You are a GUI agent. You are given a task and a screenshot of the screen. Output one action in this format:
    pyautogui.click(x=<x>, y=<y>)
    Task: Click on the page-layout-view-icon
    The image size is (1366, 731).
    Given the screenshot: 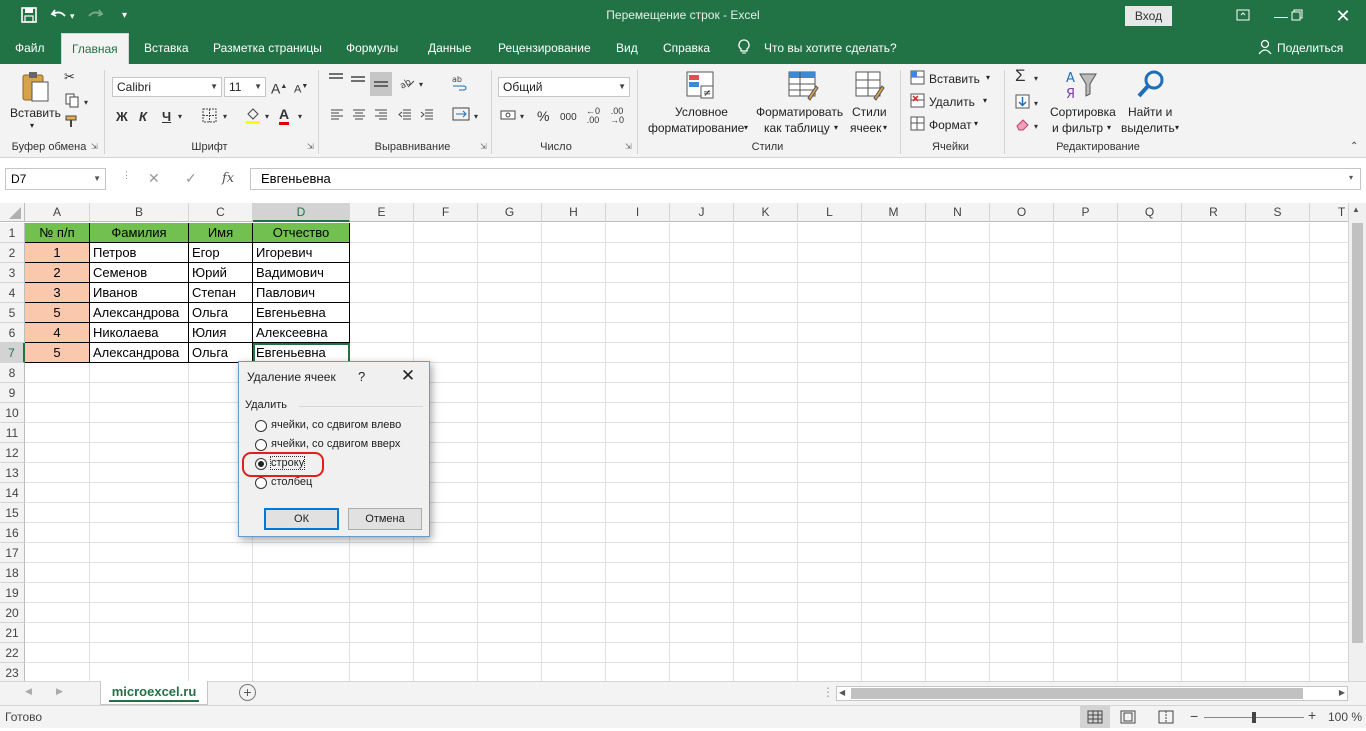 What is the action you would take?
    pyautogui.click(x=1128, y=718)
    